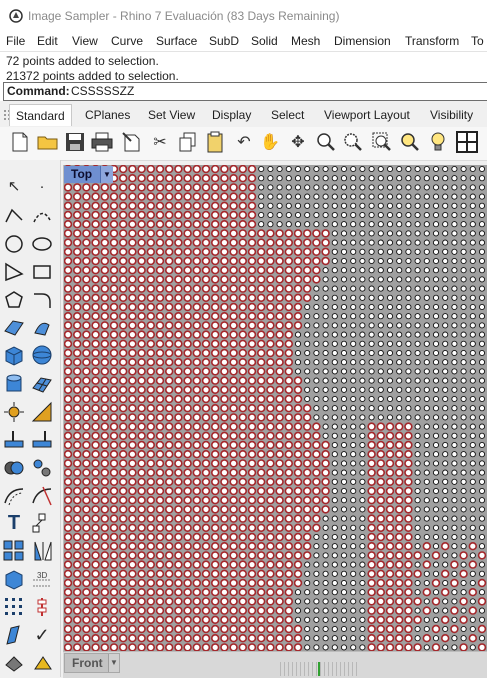 The width and height of the screenshot is (487, 678). Describe the element at coordinates (14, 355) in the screenshot. I see `box-icon` at that location.